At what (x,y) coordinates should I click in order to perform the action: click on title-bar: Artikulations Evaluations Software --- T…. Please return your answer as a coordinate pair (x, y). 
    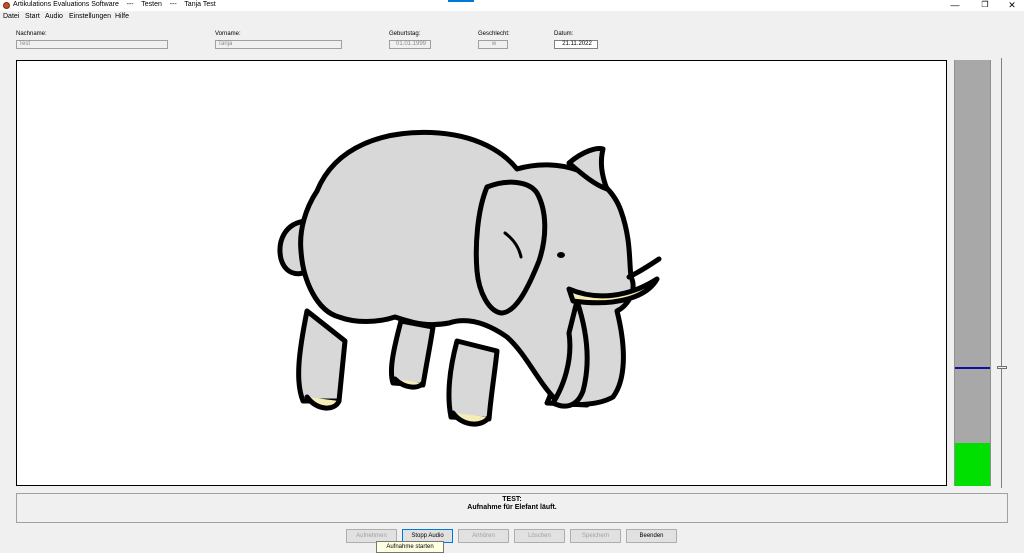
    Looking at the image, I should click on (512, 5).